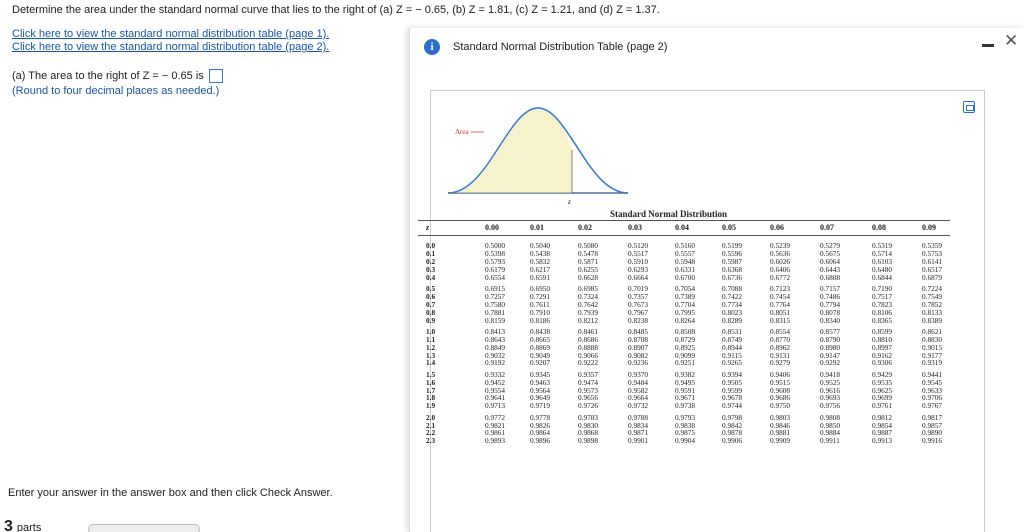 The image size is (1024, 532). I want to click on normal-curve-figure: Area z, so click(537, 156).